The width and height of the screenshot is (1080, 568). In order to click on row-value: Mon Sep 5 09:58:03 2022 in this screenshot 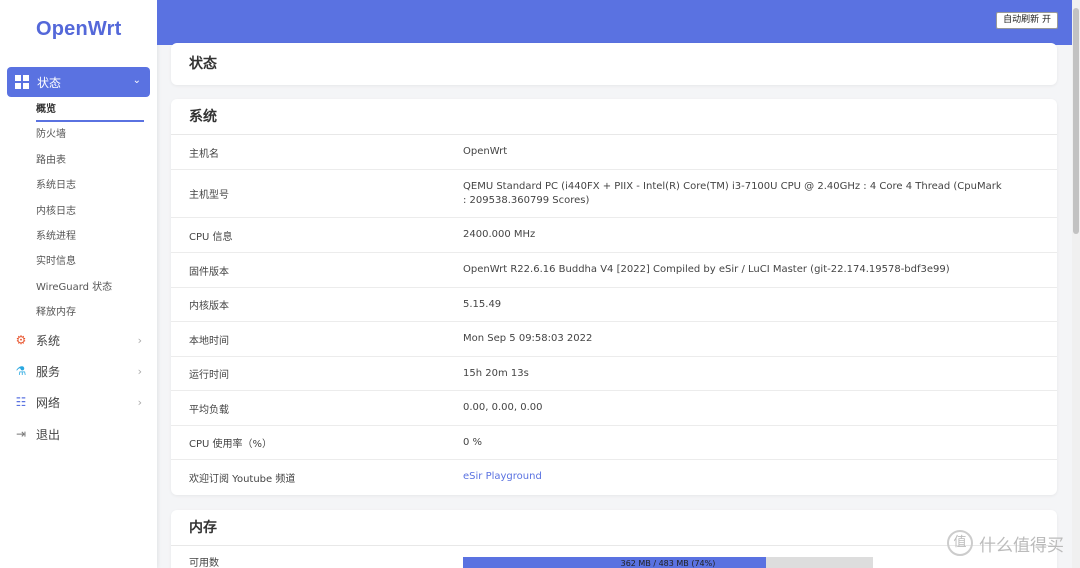, I will do `click(528, 338)`.